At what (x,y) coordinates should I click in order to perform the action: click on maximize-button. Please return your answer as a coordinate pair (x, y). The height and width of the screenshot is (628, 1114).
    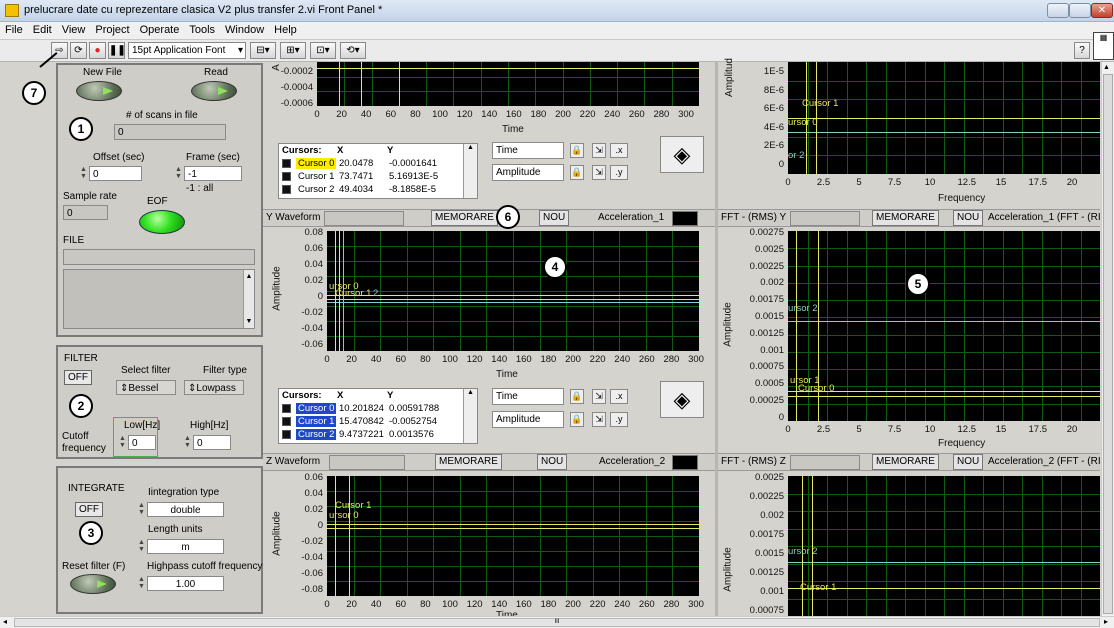
    Looking at the image, I should click on (1080, 10).